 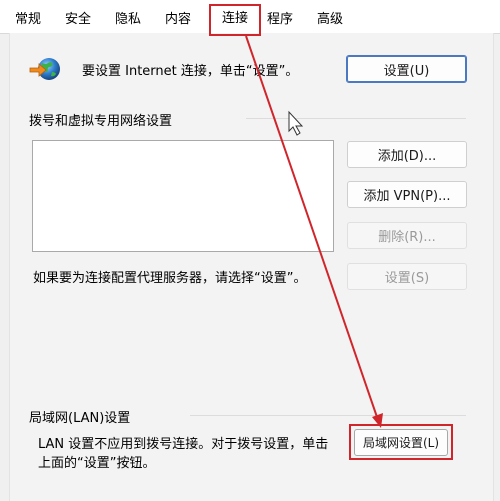 I want to click on lan-group-title: 局域网(LAN)设置, so click(x=80, y=418).